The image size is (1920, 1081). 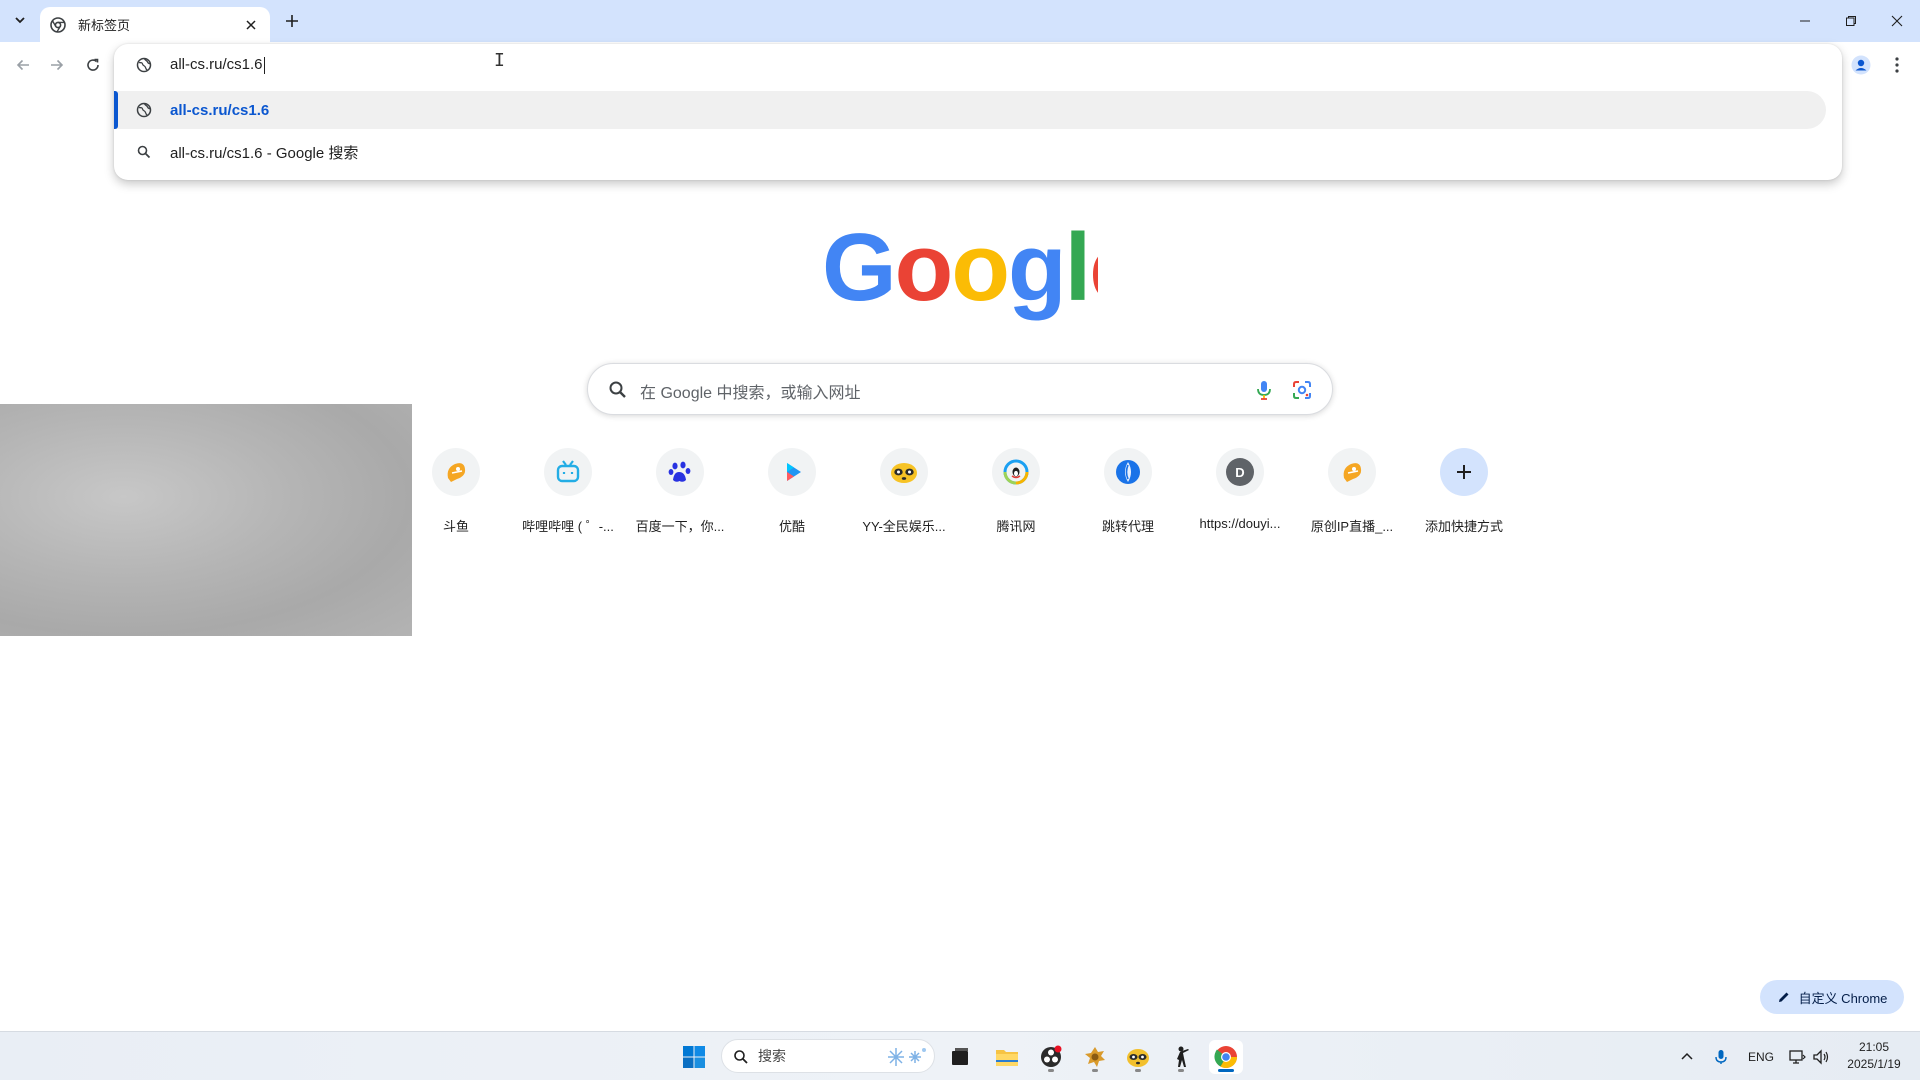 I want to click on tray-overflow-button, so click(x=1687, y=1056).